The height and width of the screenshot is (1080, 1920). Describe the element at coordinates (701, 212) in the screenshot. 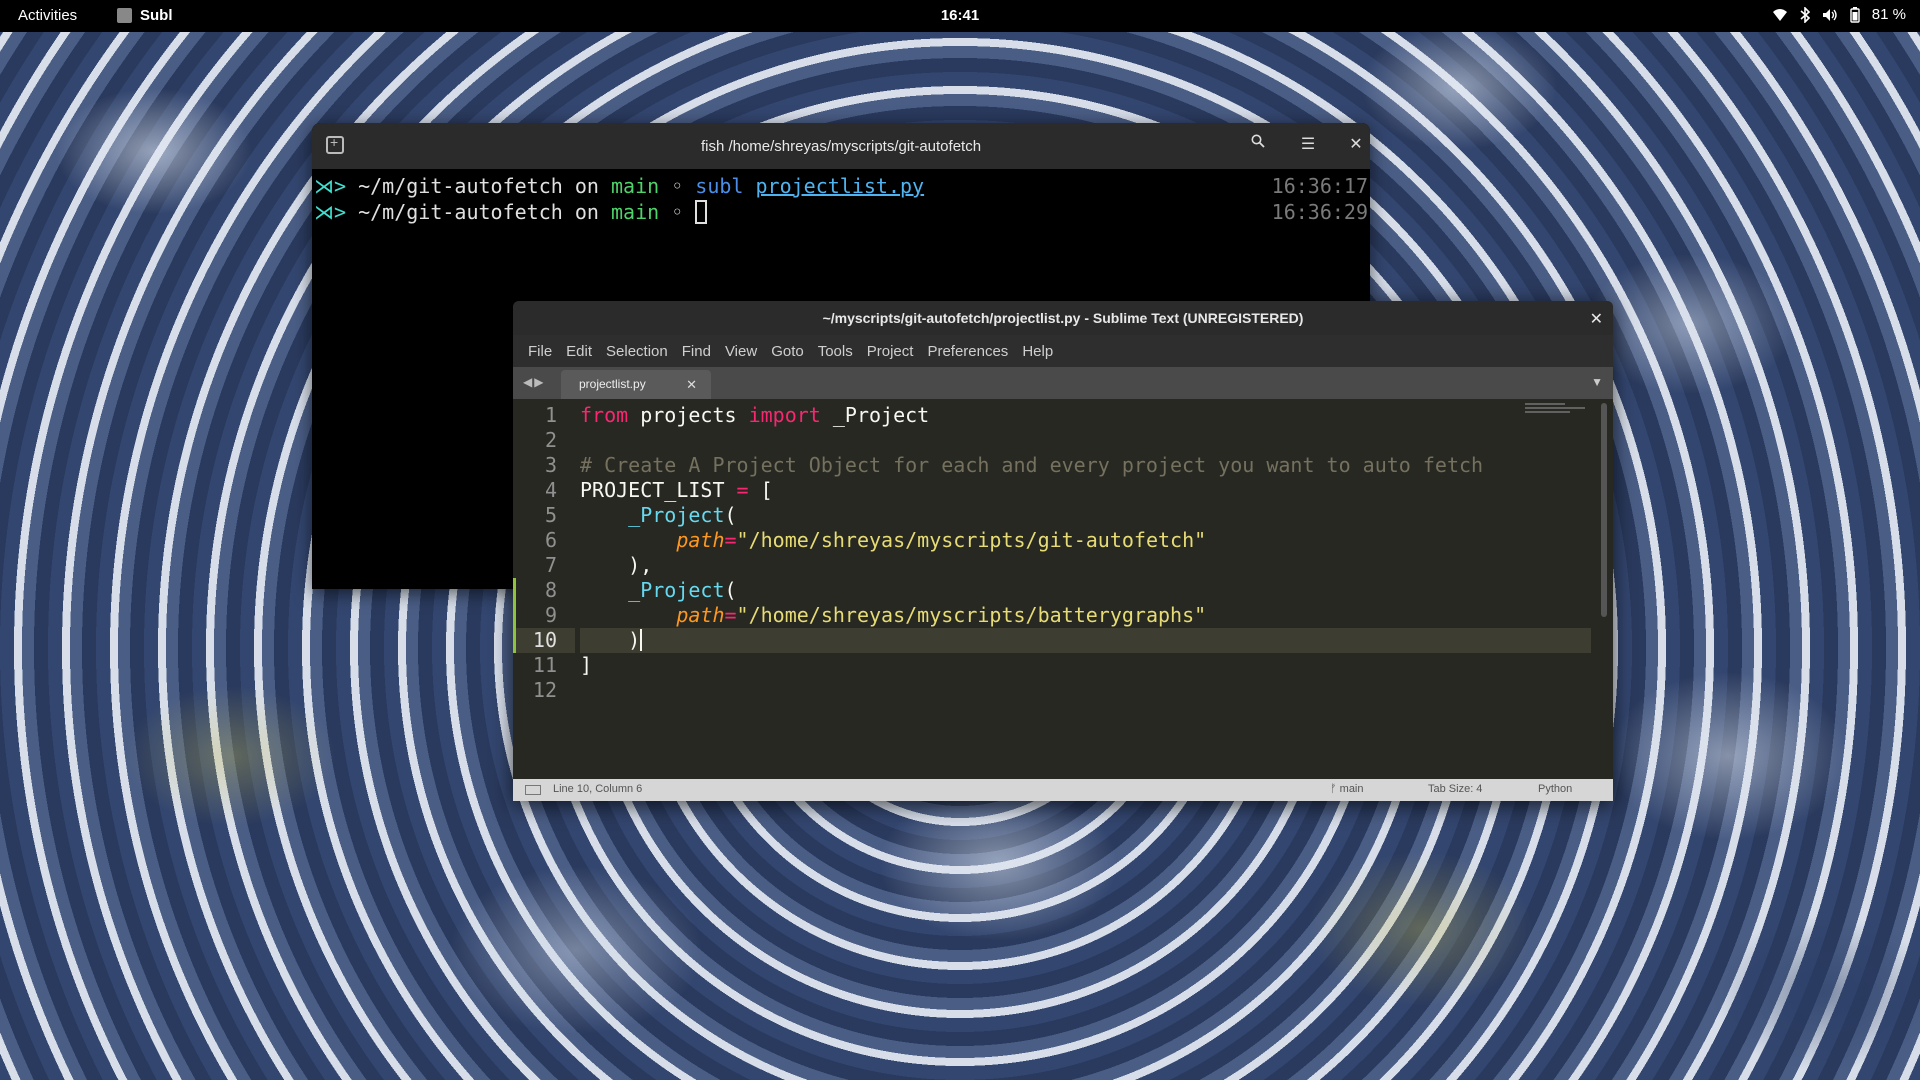

I see `terminal-cursor` at that location.